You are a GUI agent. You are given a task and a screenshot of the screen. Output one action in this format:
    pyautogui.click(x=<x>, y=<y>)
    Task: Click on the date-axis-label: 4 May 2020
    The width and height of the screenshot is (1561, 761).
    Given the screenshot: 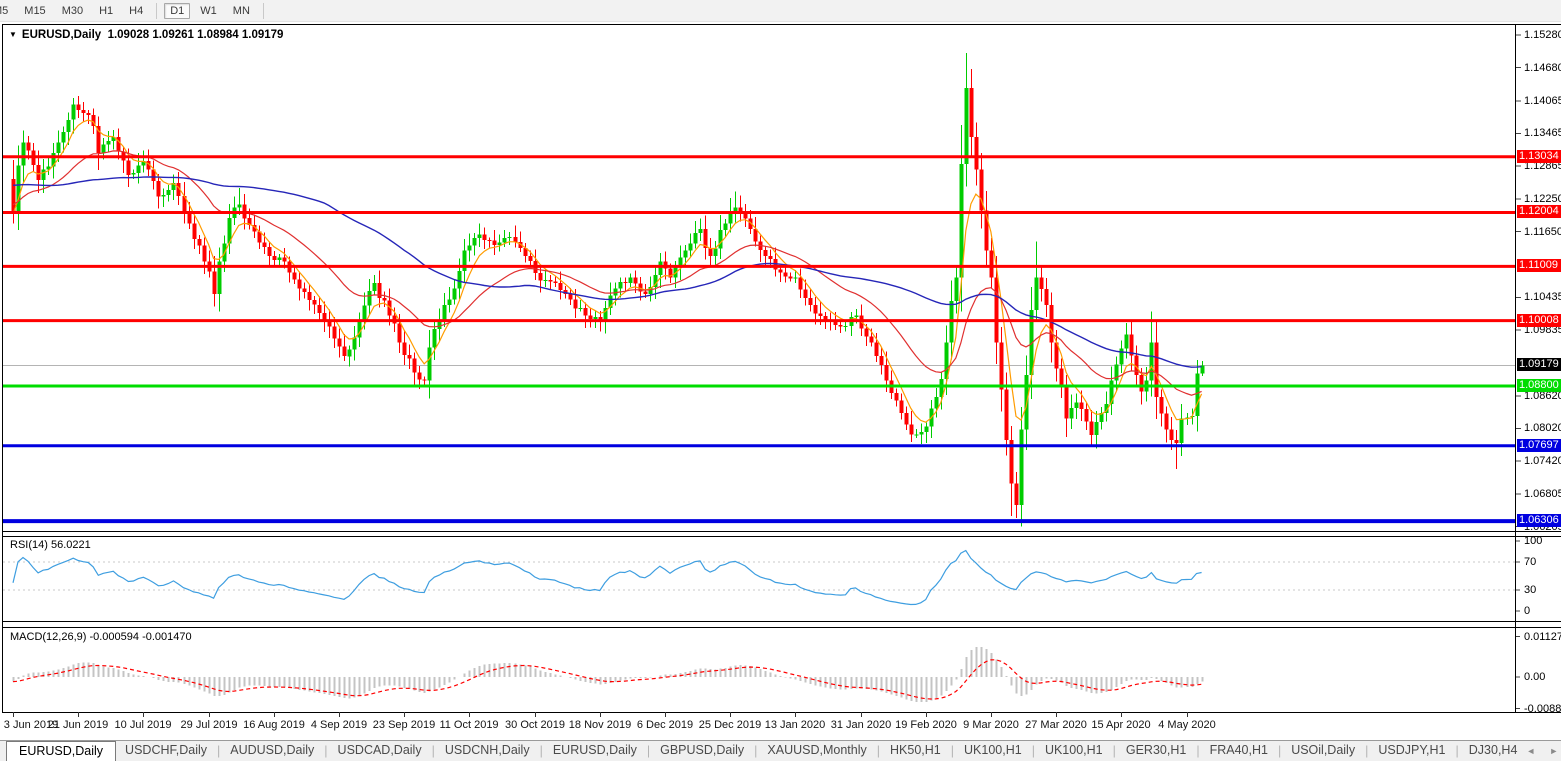 What is the action you would take?
    pyautogui.click(x=1187, y=725)
    